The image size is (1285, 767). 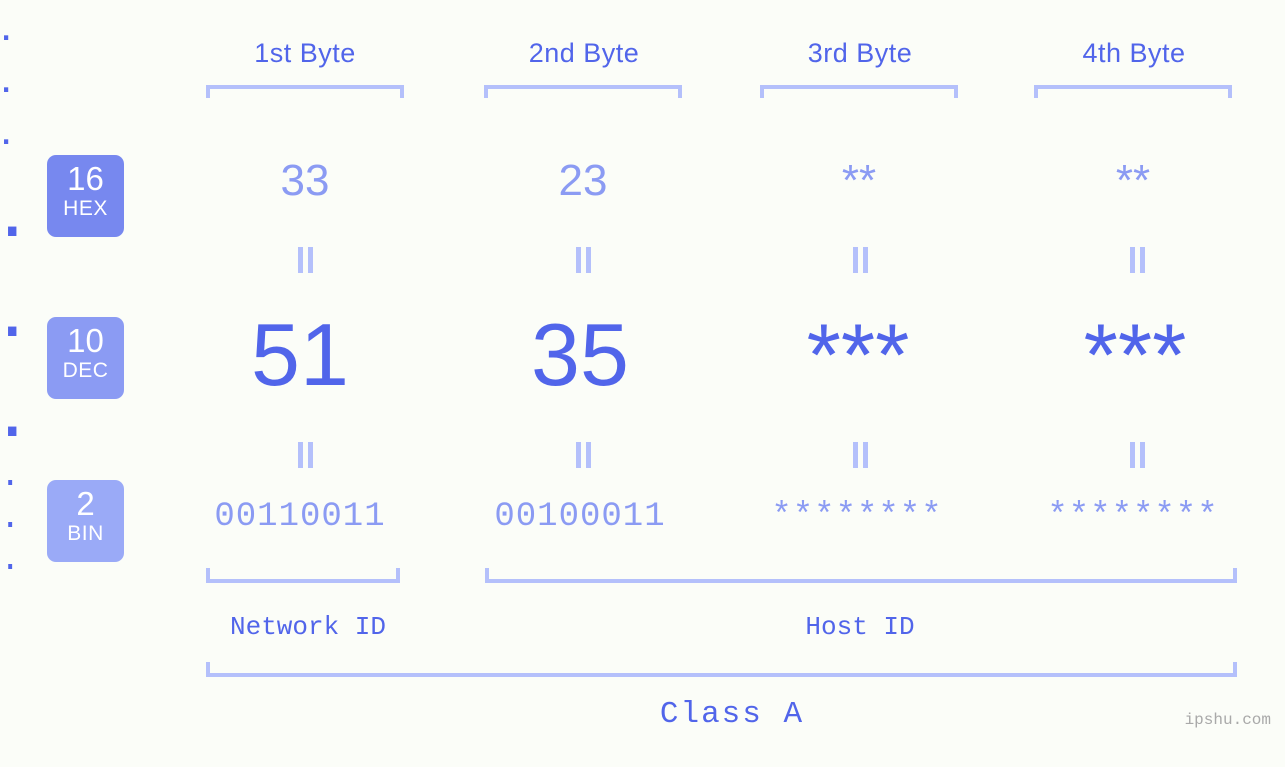 What do you see at coordinates (305, 53) in the screenshot?
I see `byte-header-1: 1st Byte` at bounding box center [305, 53].